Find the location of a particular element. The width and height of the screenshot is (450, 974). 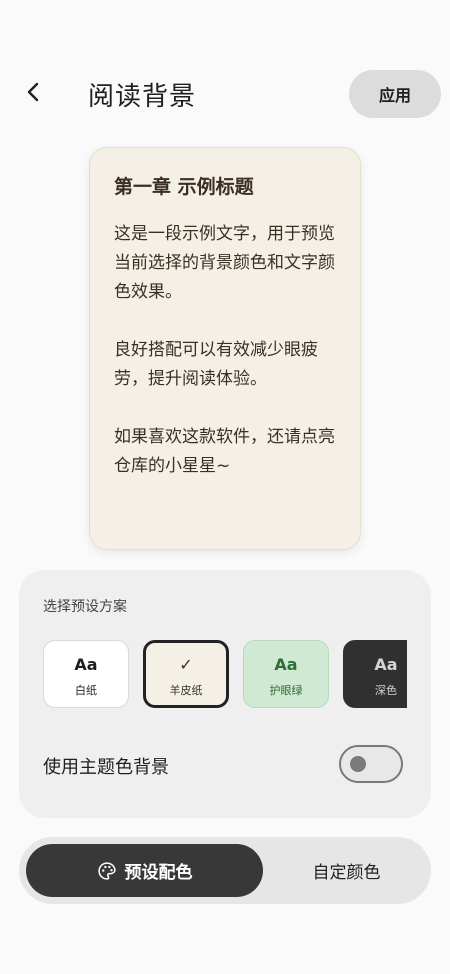

page-title: 阅读背景 is located at coordinates (142, 97).